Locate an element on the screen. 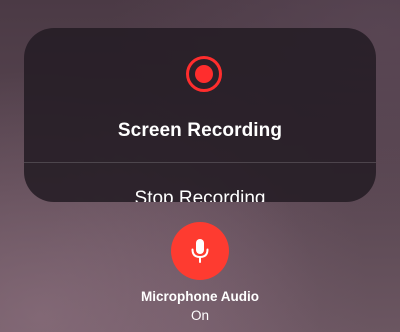 The height and width of the screenshot is (332, 400). microphone-icon is located at coordinates (200, 251).